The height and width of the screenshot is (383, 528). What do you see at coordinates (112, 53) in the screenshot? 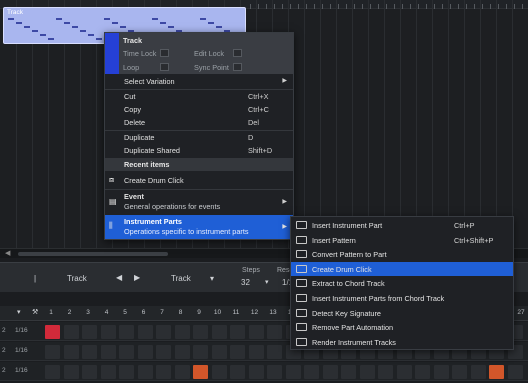
I see `part-color-swatch` at bounding box center [112, 53].